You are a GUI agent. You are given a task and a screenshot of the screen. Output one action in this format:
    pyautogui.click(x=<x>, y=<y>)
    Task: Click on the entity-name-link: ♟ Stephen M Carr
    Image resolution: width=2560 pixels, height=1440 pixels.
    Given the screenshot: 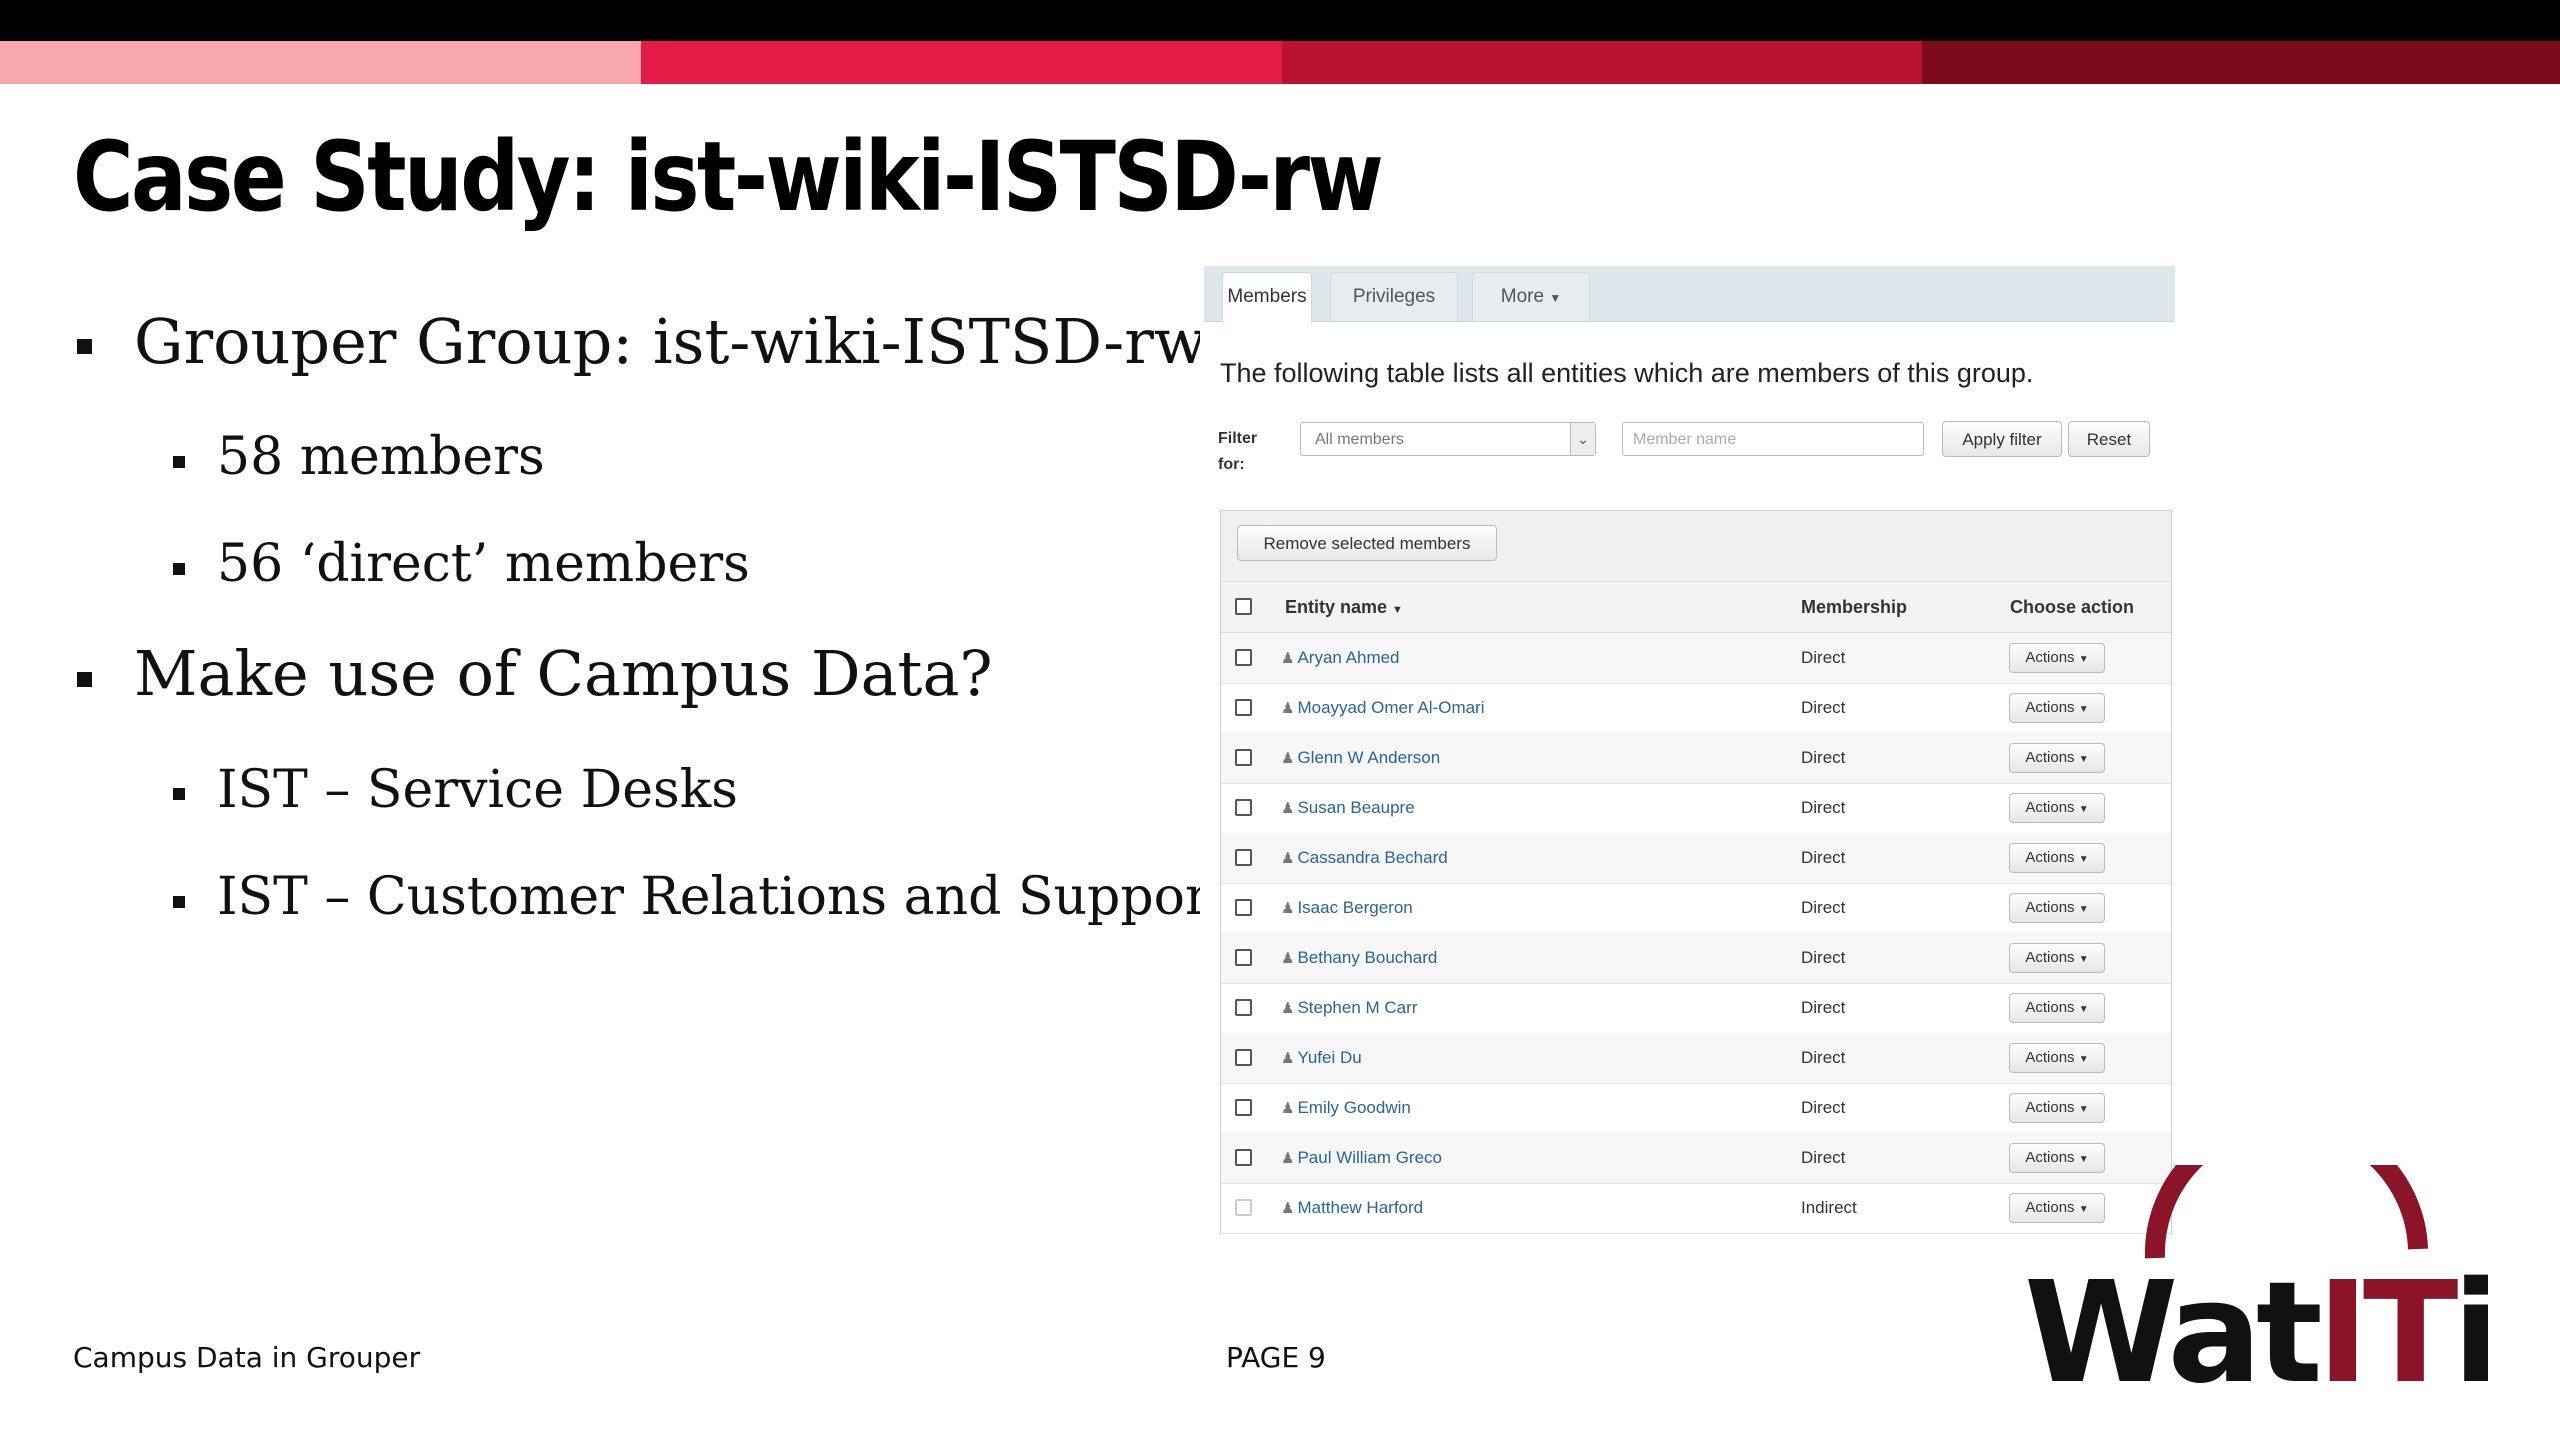 What is the action you would take?
    pyautogui.click(x=1349, y=1008)
    